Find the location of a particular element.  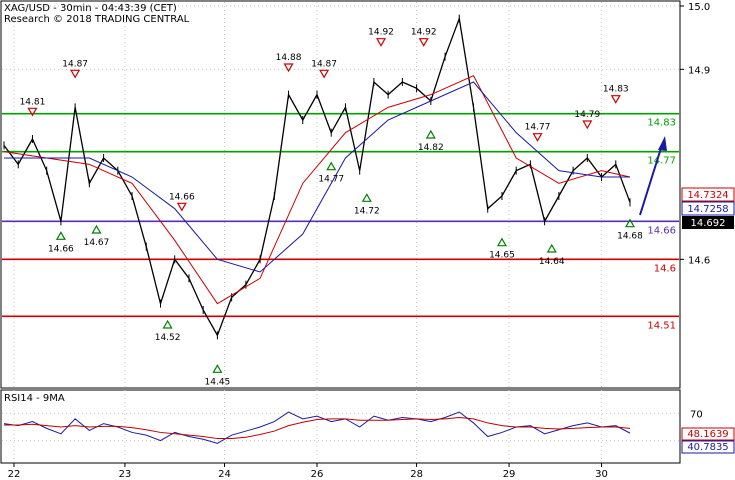

level-label: 14.51 is located at coordinates (661, 325).